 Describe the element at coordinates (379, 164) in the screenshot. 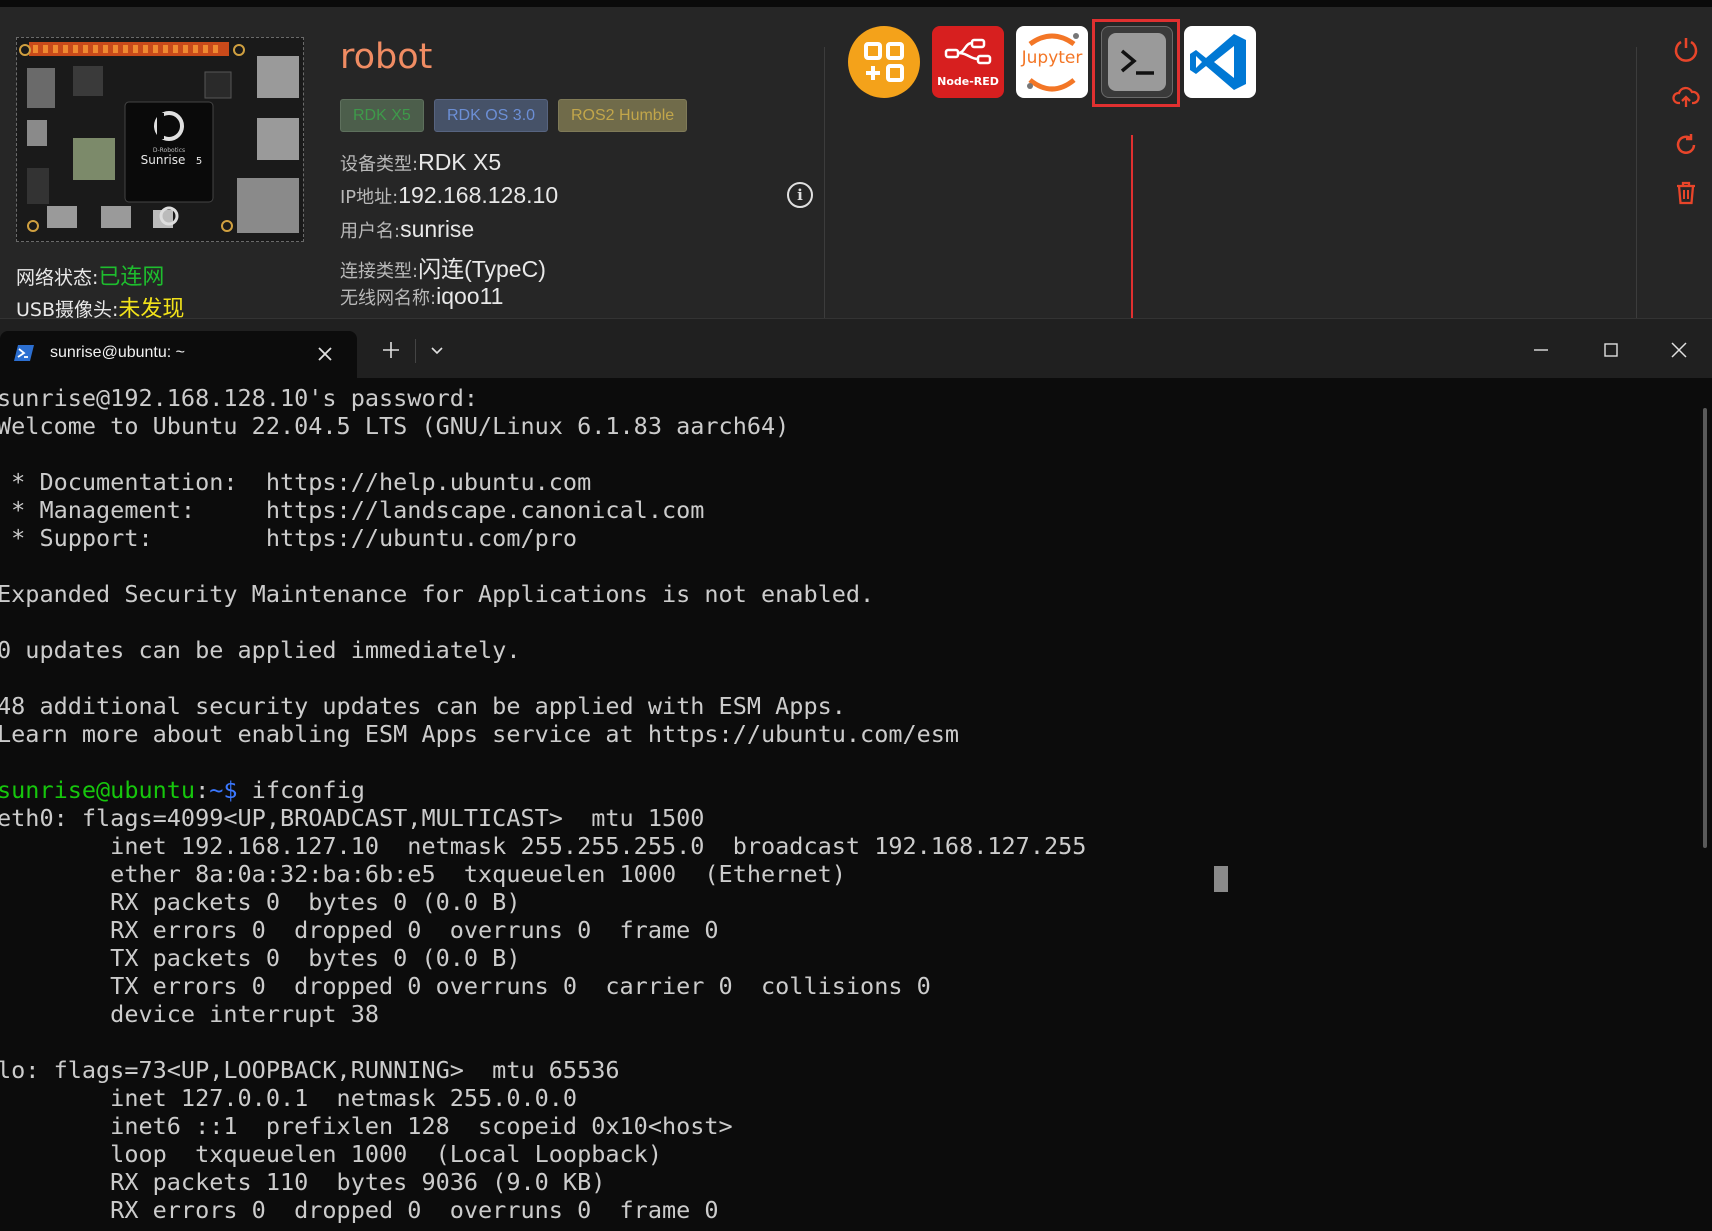

I see `device-type-label: 设备类型:` at that location.